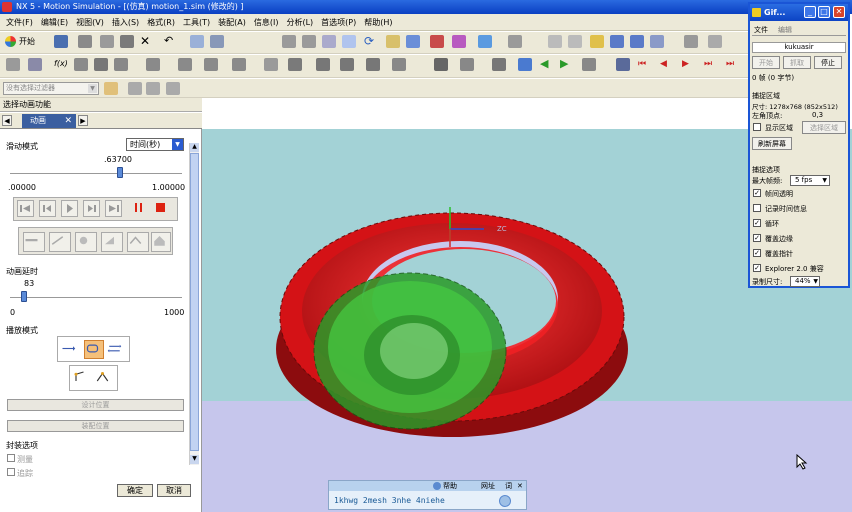 The width and height of the screenshot is (852, 512). Describe the element at coordinates (194, 459) in the screenshot. I see `scroll-down-icon: ▼` at that location.